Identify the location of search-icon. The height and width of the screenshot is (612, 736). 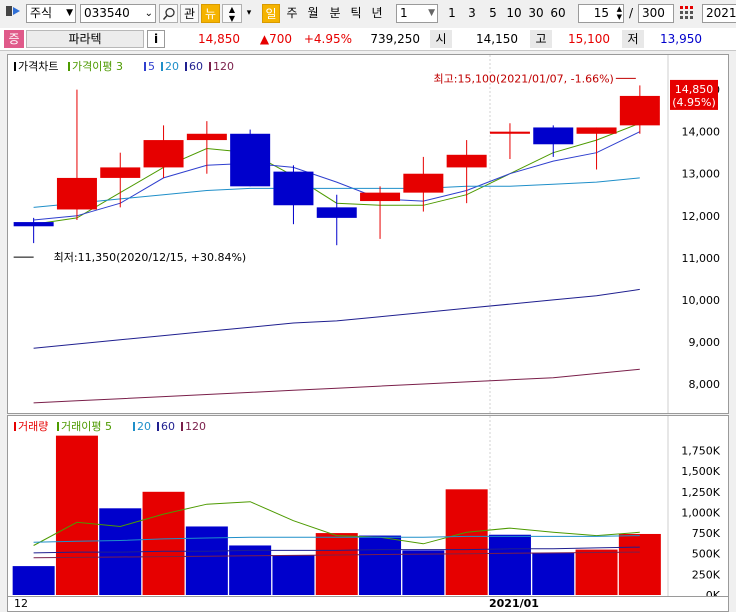
(168, 13).